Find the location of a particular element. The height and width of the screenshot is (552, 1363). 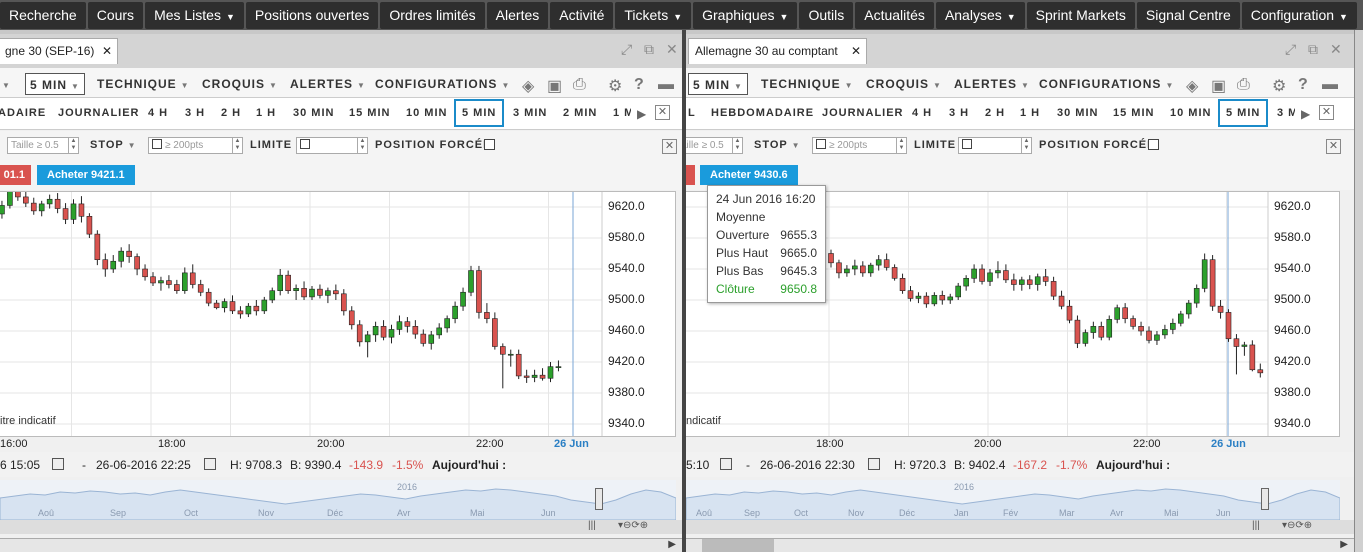

nav-item-10: Actualités is located at coordinates (894, 15).